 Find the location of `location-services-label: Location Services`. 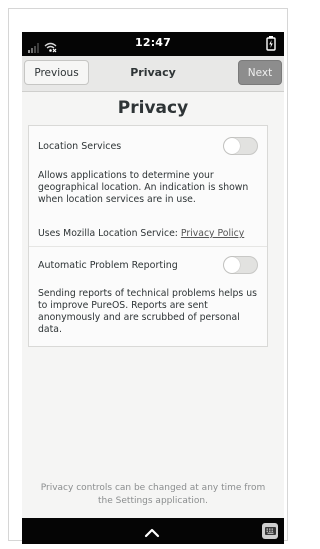

location-services-label: Location Services is located at coordinates (80, 146).